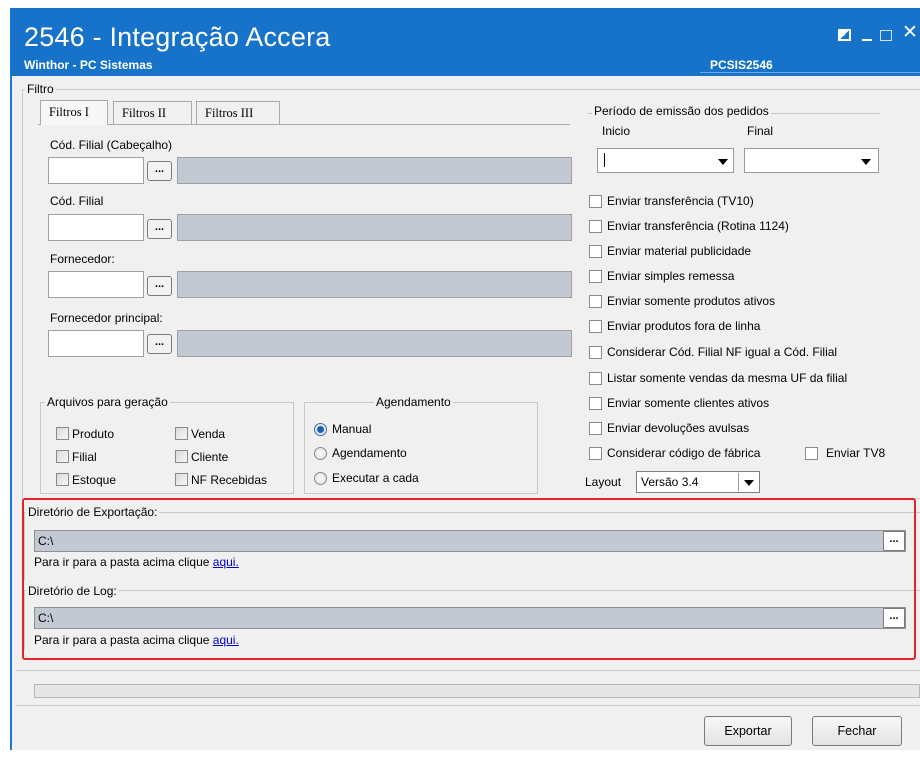  What do you see at coordinates (62, 433) in the screenshot?
I see `produto-checkbox` at bounding box center [62, 433].